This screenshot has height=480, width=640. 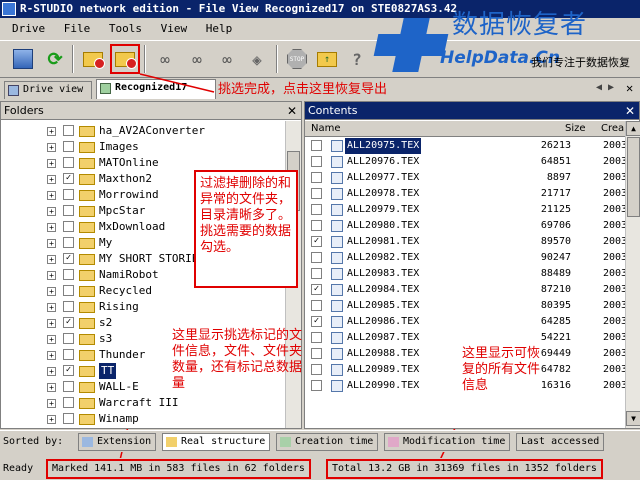 I want to click on table-row: ALL20977.TEX 8897 2003, so click(x=465, y=178).